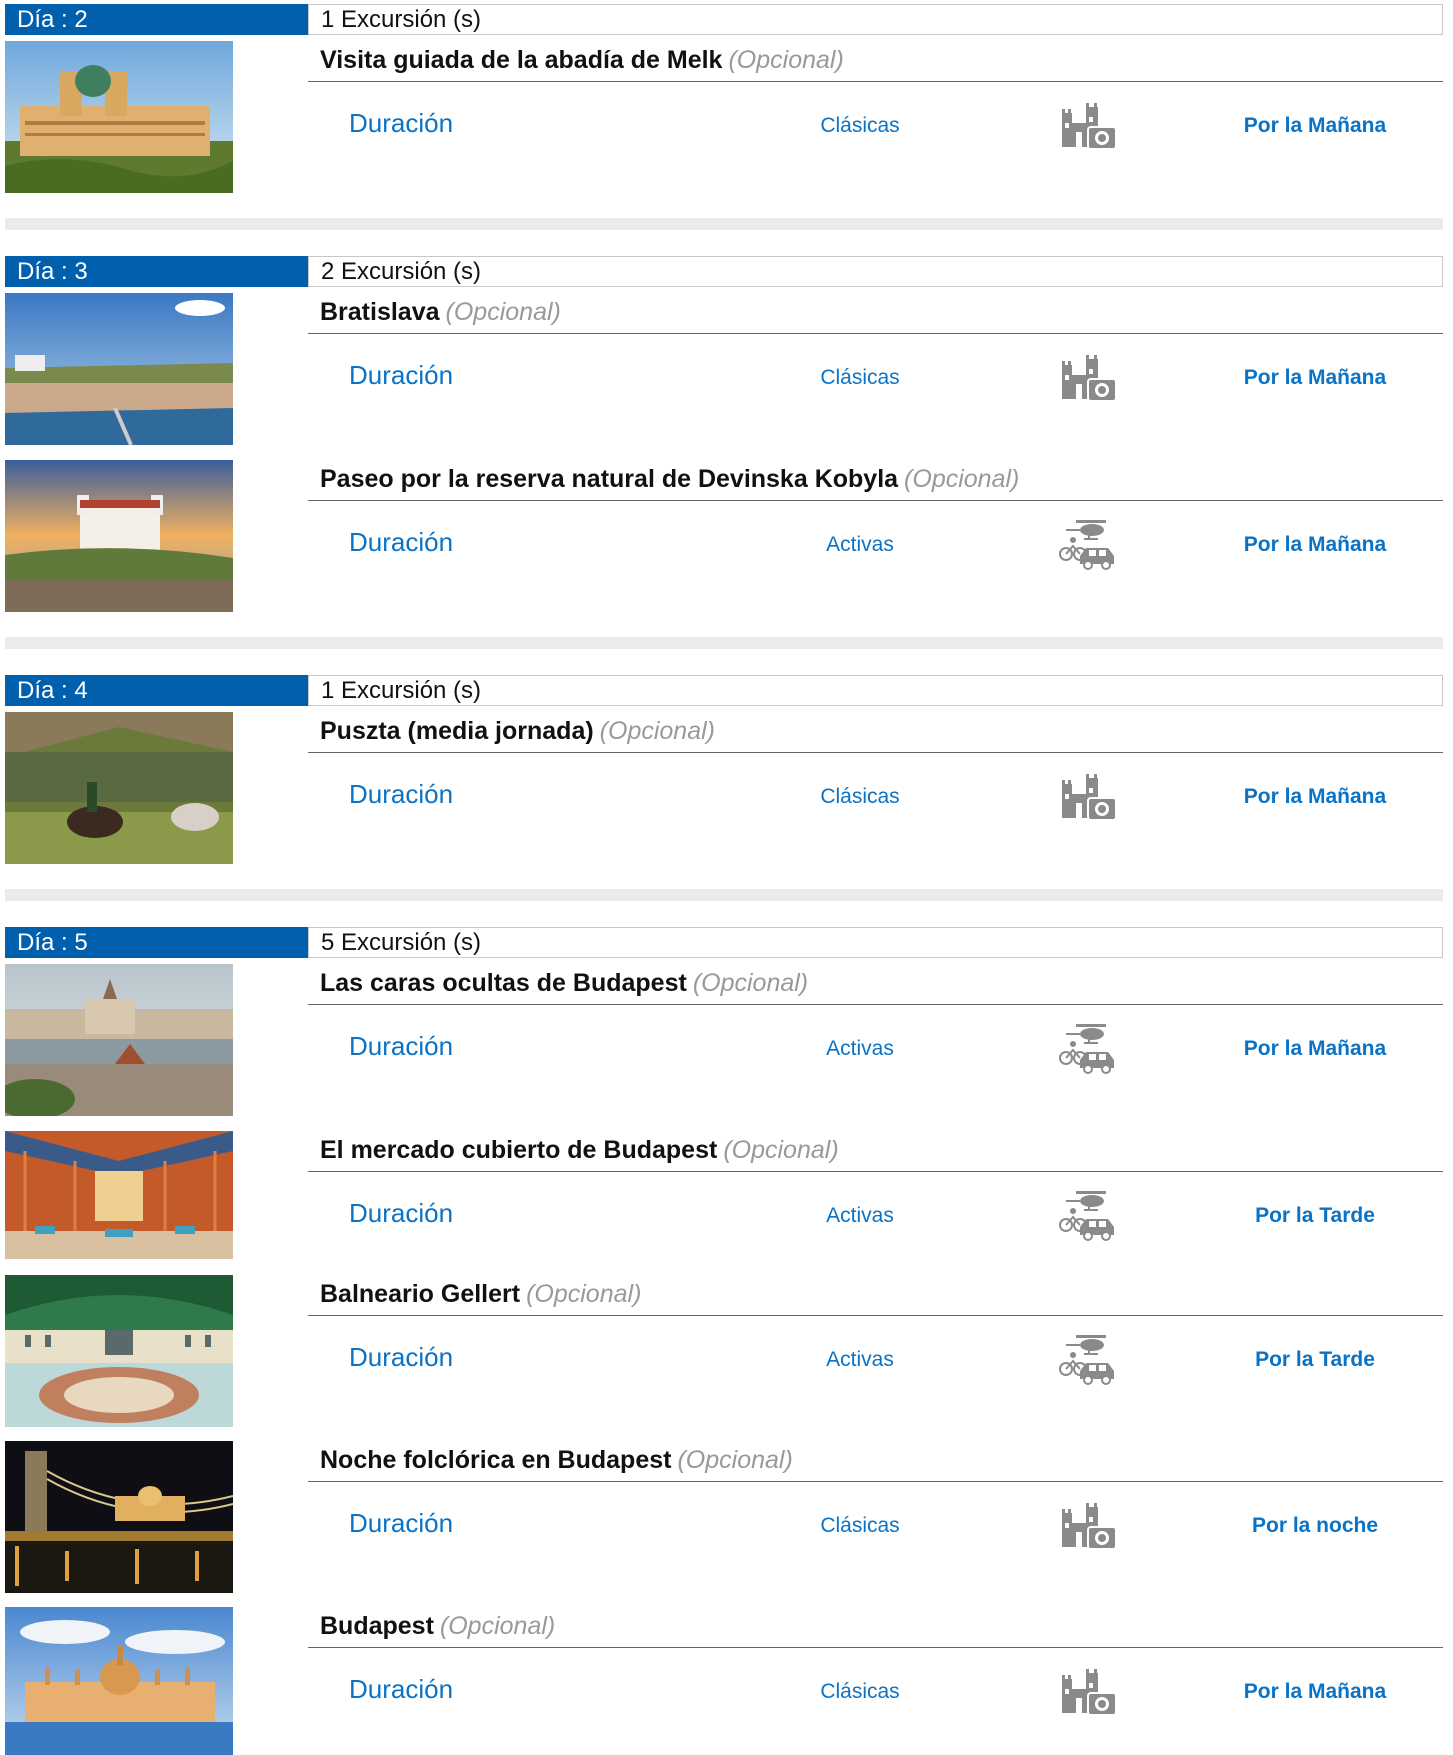 The width and height of the screenshot is (1453, 1755). What do you see at coordinates (156, 19) in the screenshot?
I see `day-label: Día : 2` at bounding box center [156, 19].